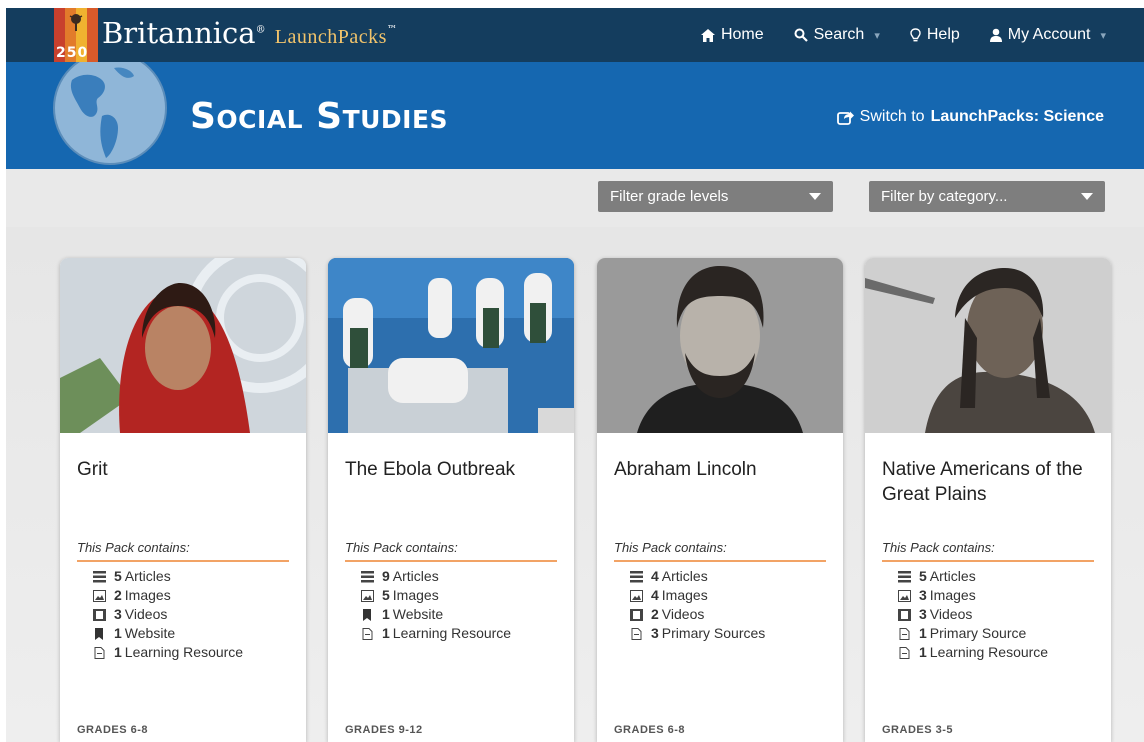 This screenshot has width=1144, height=742. I want to click on britannica-250-logo: 250, so click(76, 35).